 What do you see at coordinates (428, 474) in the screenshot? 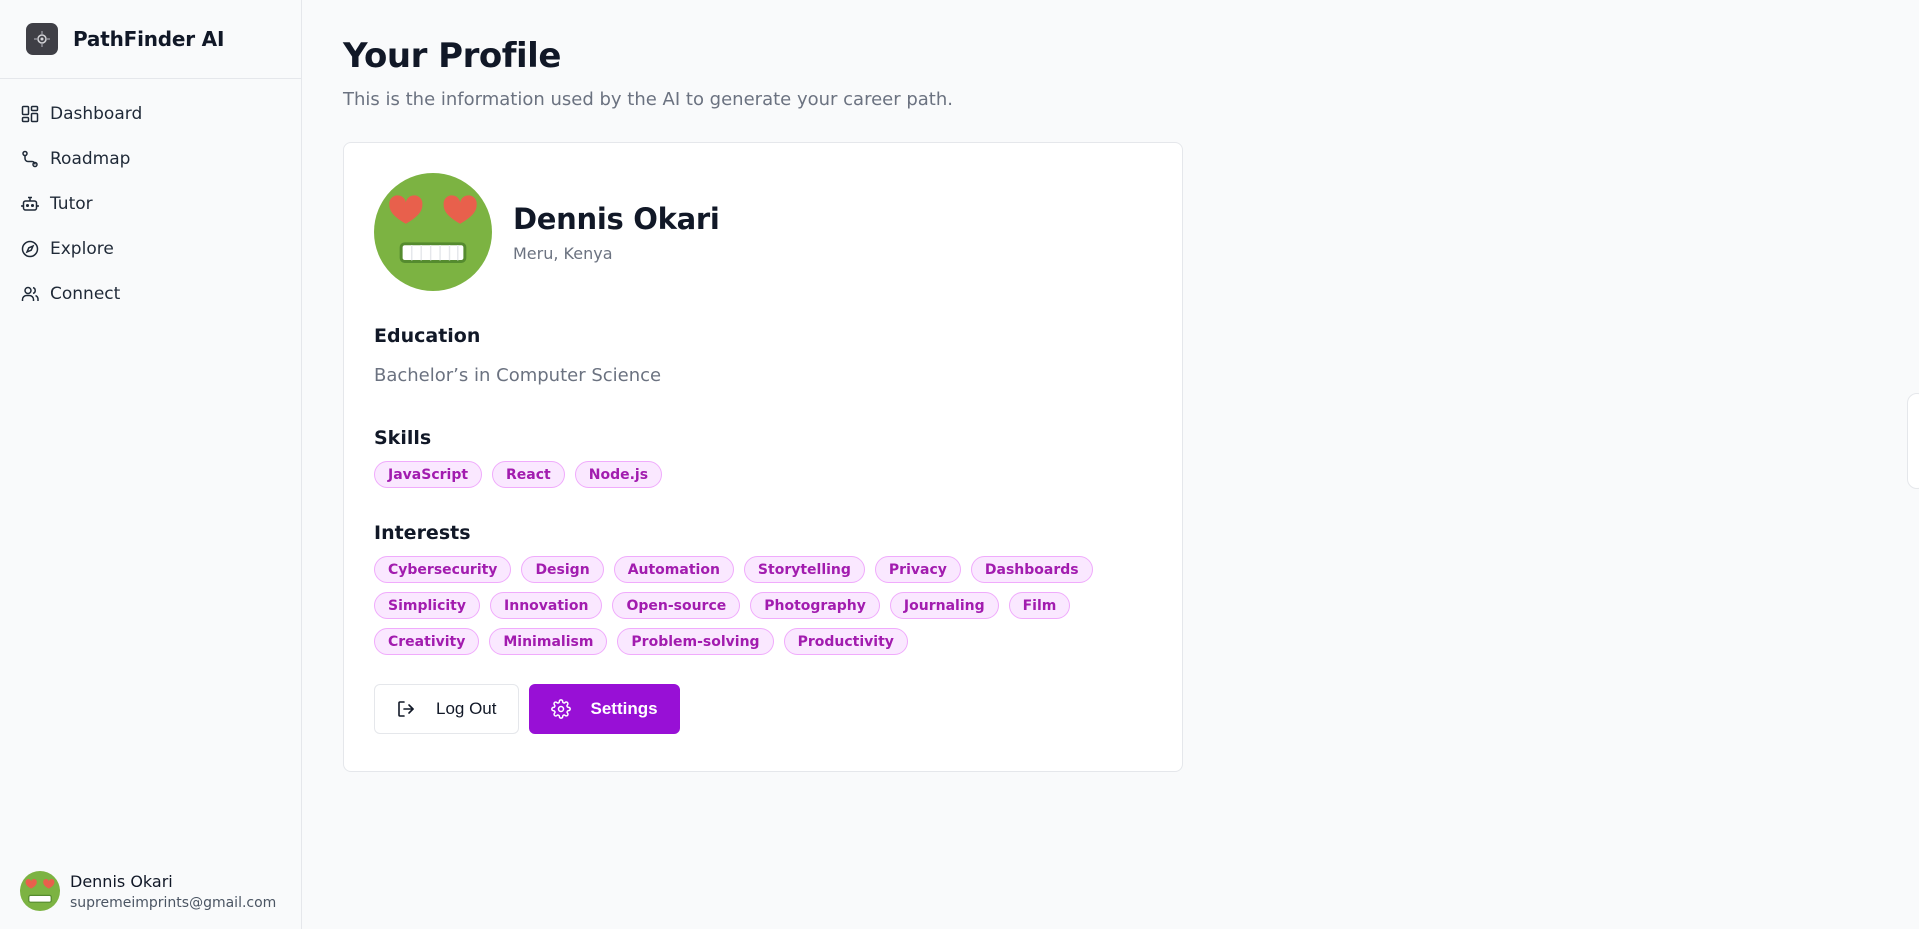
I see `skill-tag: JavaScript` at bounding box center [428, 474].